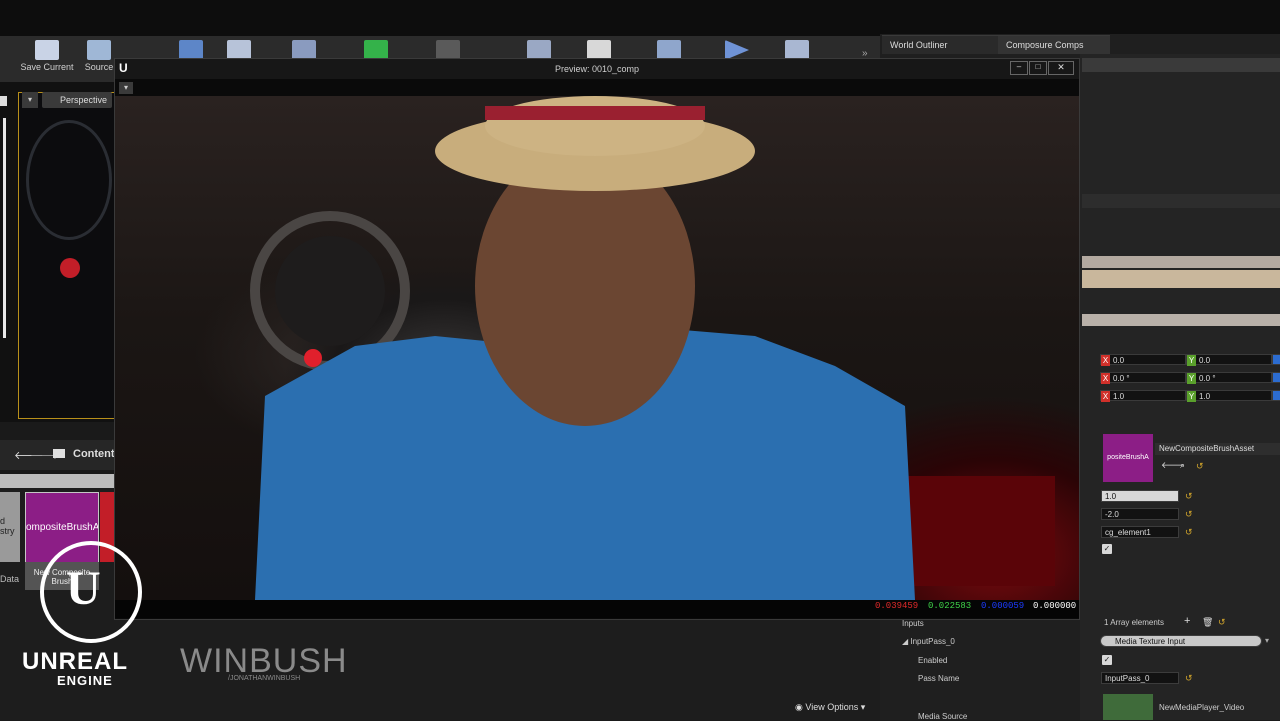 The height and width of the screenshot is (721, 1280). Describe the element at coordinates (1181, 641) in the screenshot. I see `media-texture-dropdown: Media Texture Input` at that location.